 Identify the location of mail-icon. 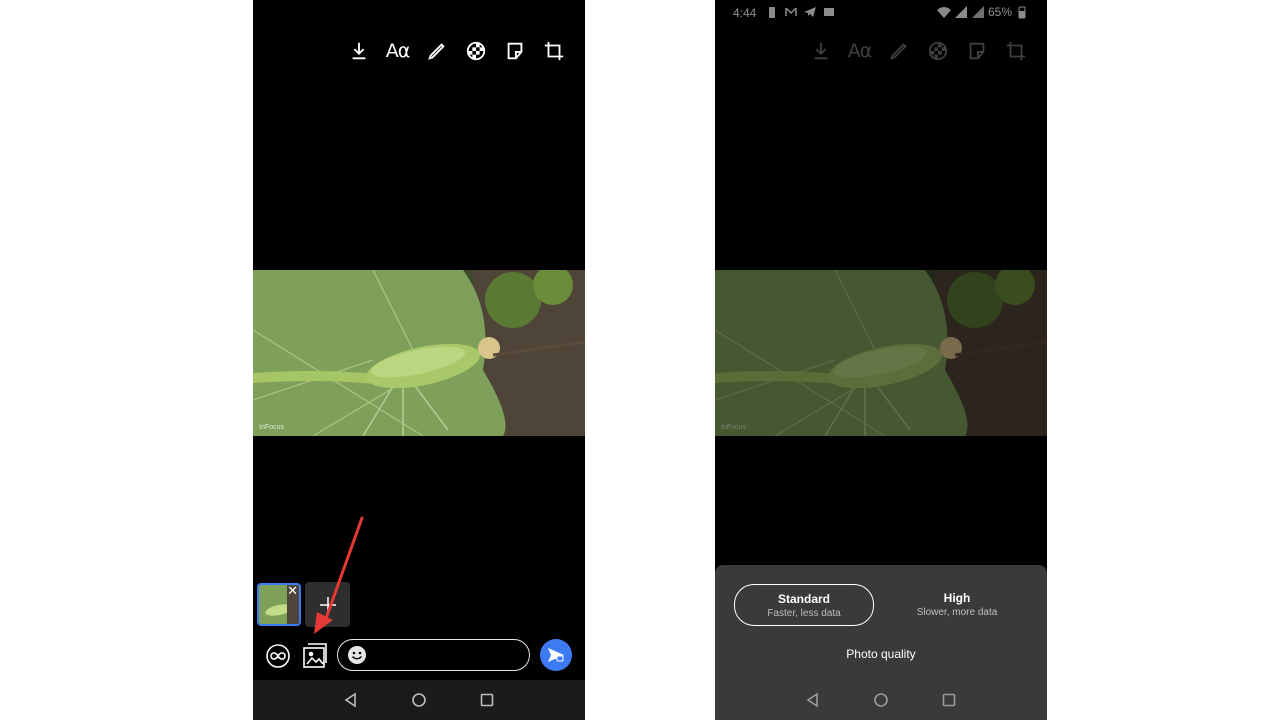
(791, 11).